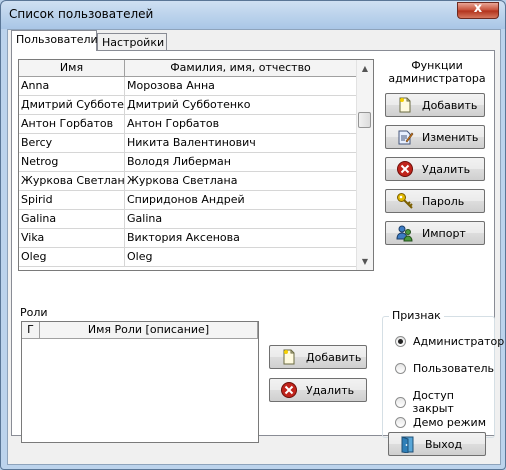 The image size is (506, 470). I want to click on cell-fullname: Морозова Анна, so click(241, 86).